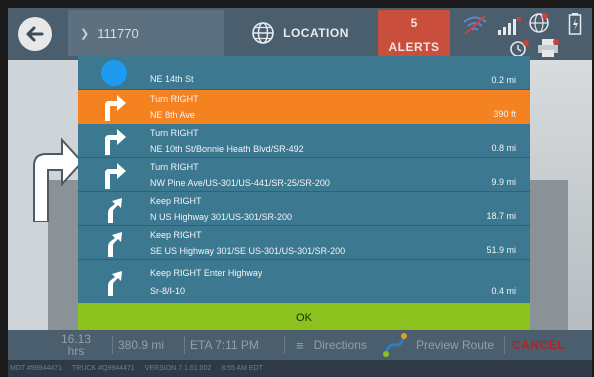 Image resolution: width=594 pixels, height=377 pixels. I want to click on direction-street: Sr-8/I-10, so click(168, 291).